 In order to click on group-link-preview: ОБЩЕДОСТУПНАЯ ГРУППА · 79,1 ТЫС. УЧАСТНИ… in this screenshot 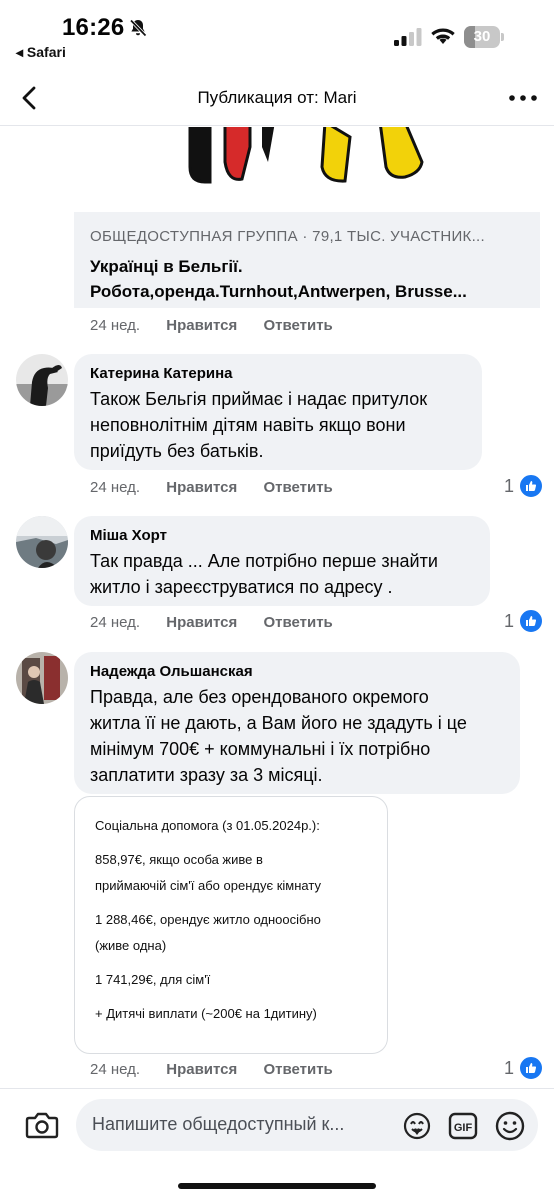, I will do `click(307, 260)`.